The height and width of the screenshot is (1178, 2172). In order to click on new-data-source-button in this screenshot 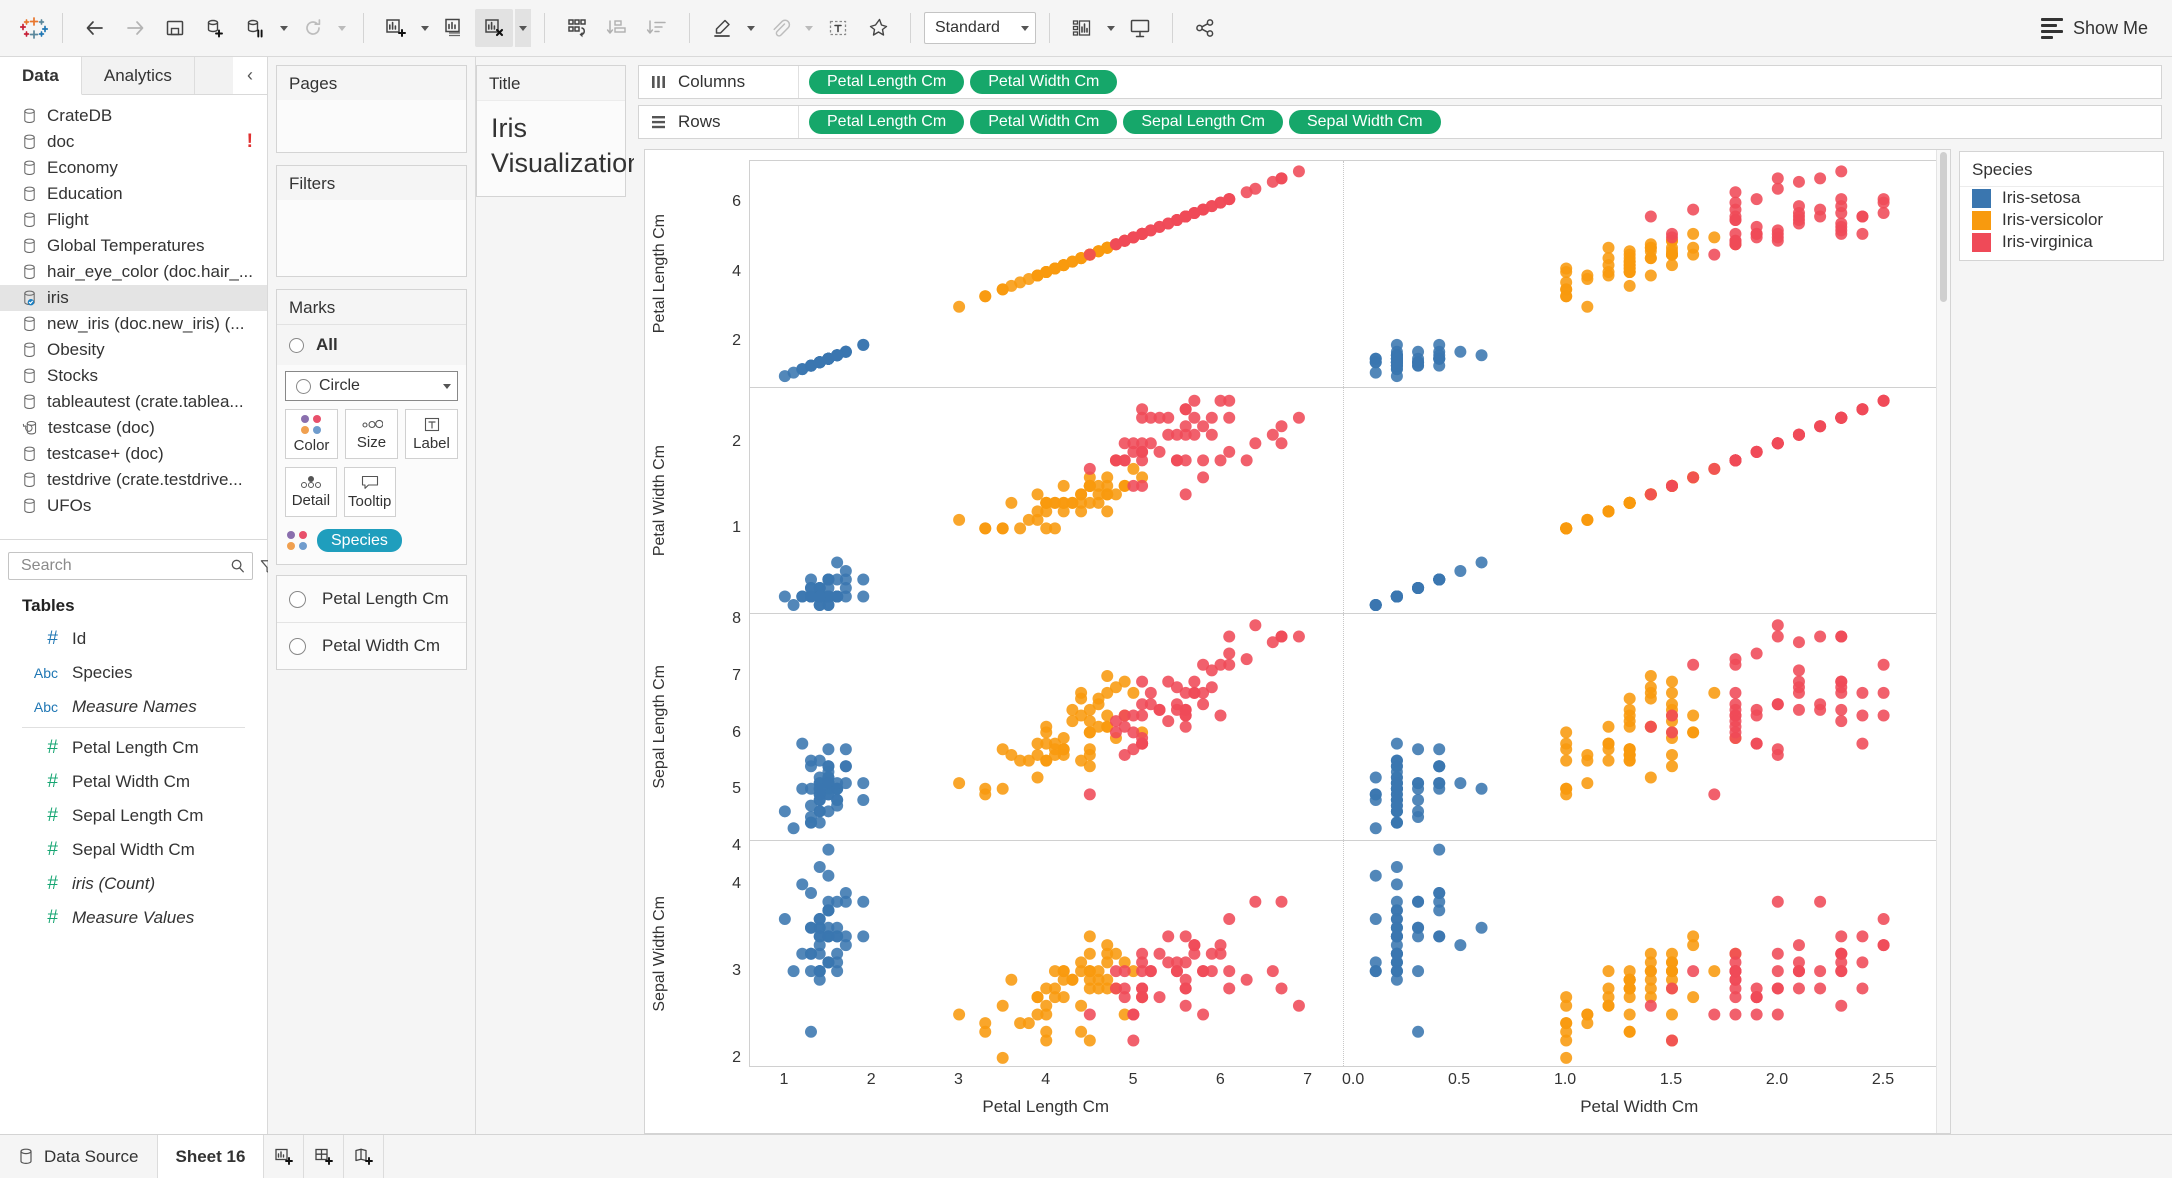, I will do `click(215, 28)`.